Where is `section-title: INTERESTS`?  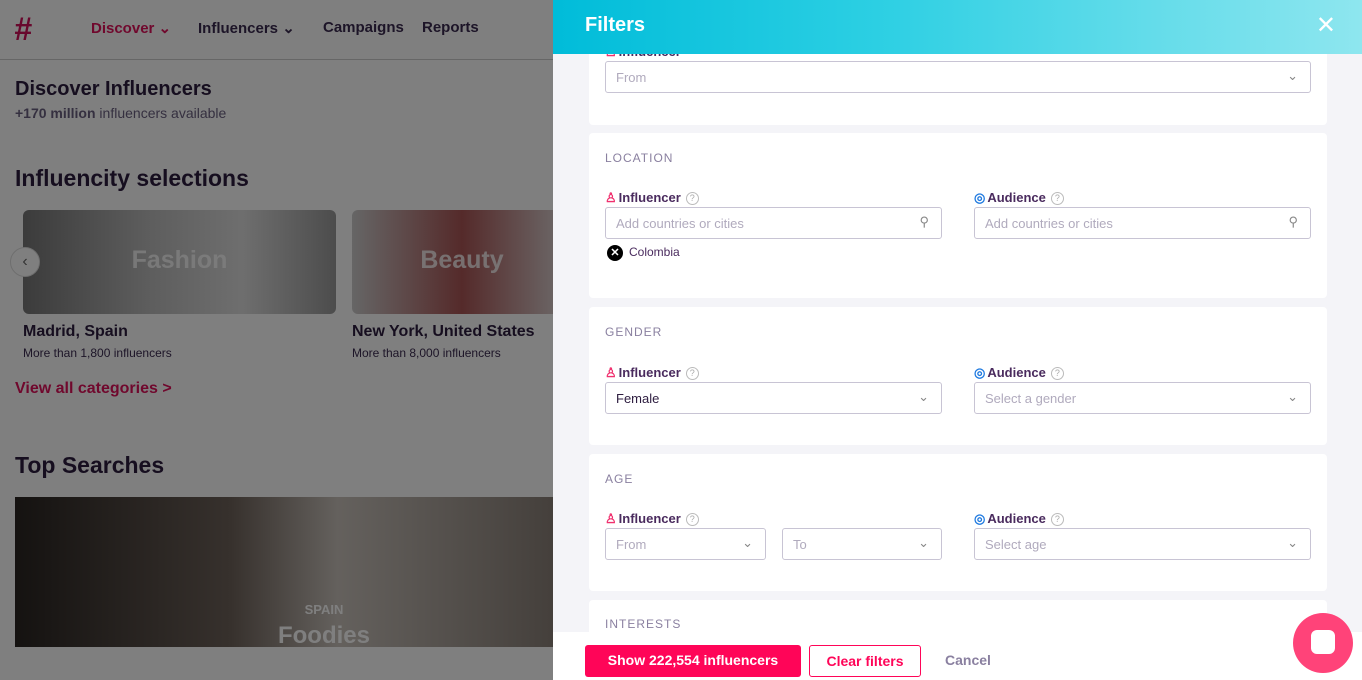
section-title: INTERESTS is located at coordinates (643, 624).